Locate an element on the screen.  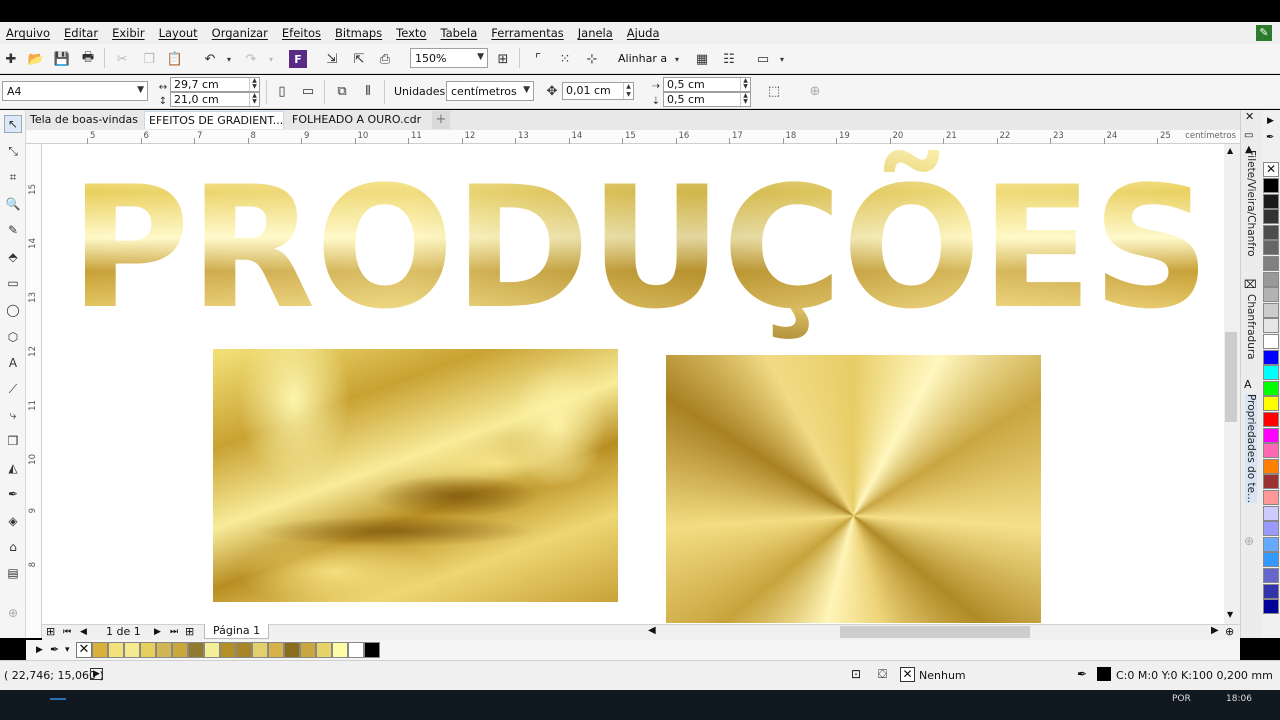
freehand-tool-icon: ✎ is located at coordinates (13, 230).